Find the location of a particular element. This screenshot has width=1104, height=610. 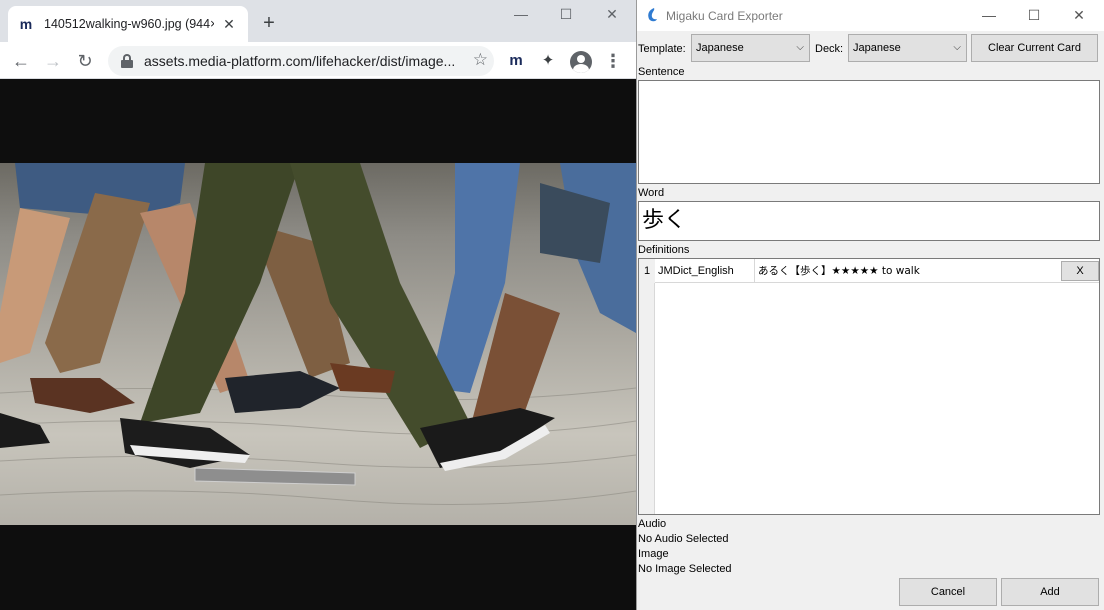

word-field: 歩く is located at coordinates (869, 221).